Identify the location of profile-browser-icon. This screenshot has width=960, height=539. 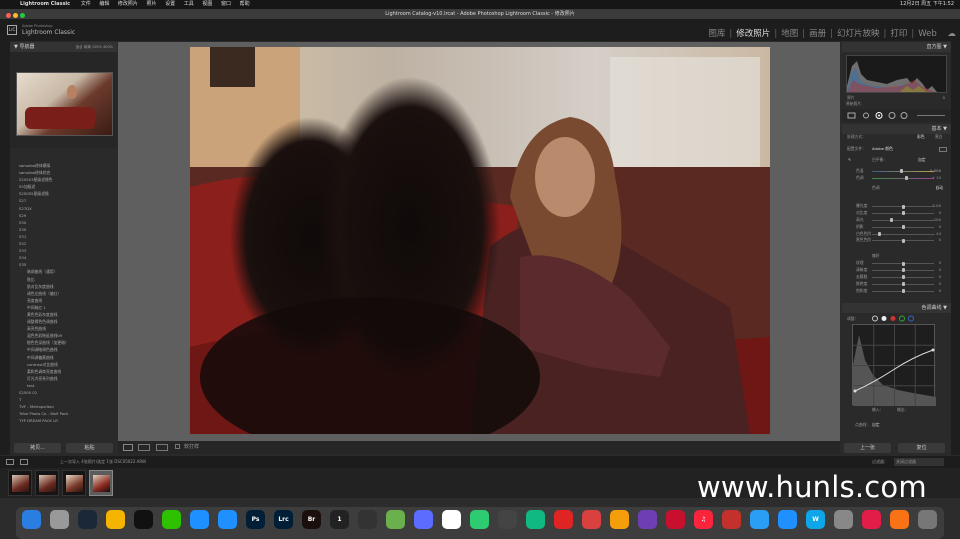
(943, 149).